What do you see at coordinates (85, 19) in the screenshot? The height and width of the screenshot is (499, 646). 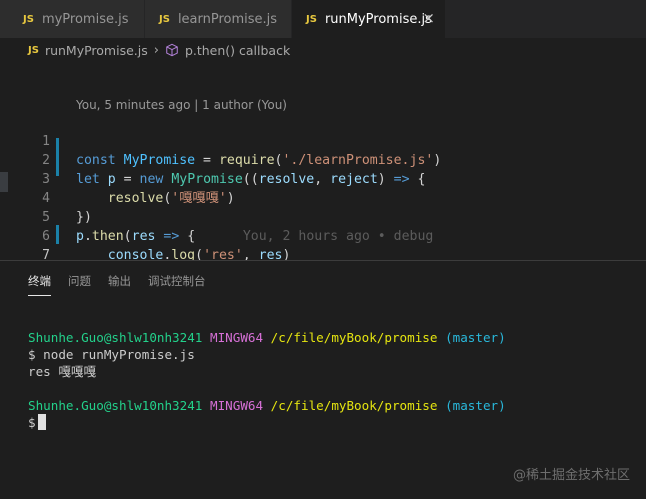 I see `tab-label: myPromise.js` at bounding box center [85, 19].